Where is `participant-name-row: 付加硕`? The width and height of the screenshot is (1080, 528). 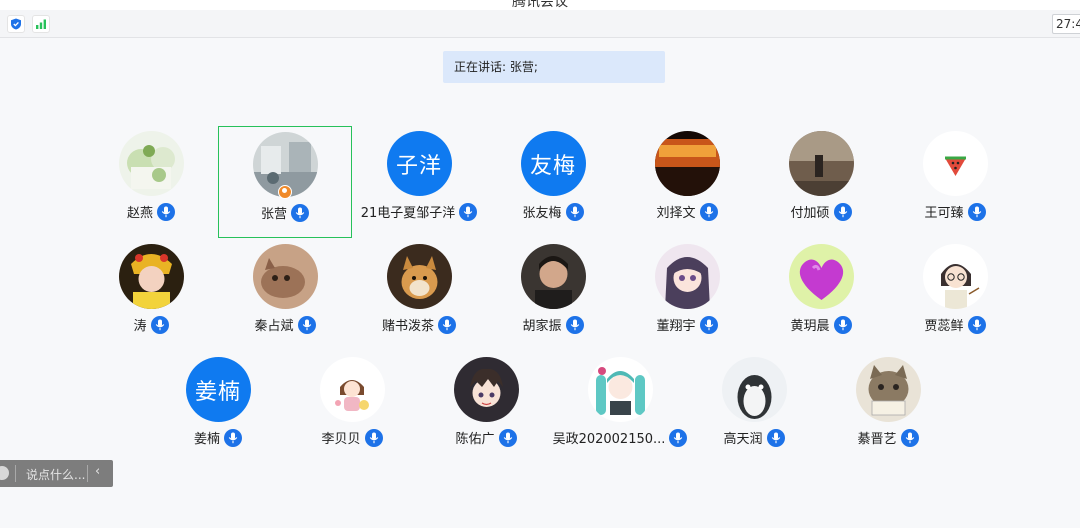
participant-name-row: 付加硕 is located at coordinates (821, 211).